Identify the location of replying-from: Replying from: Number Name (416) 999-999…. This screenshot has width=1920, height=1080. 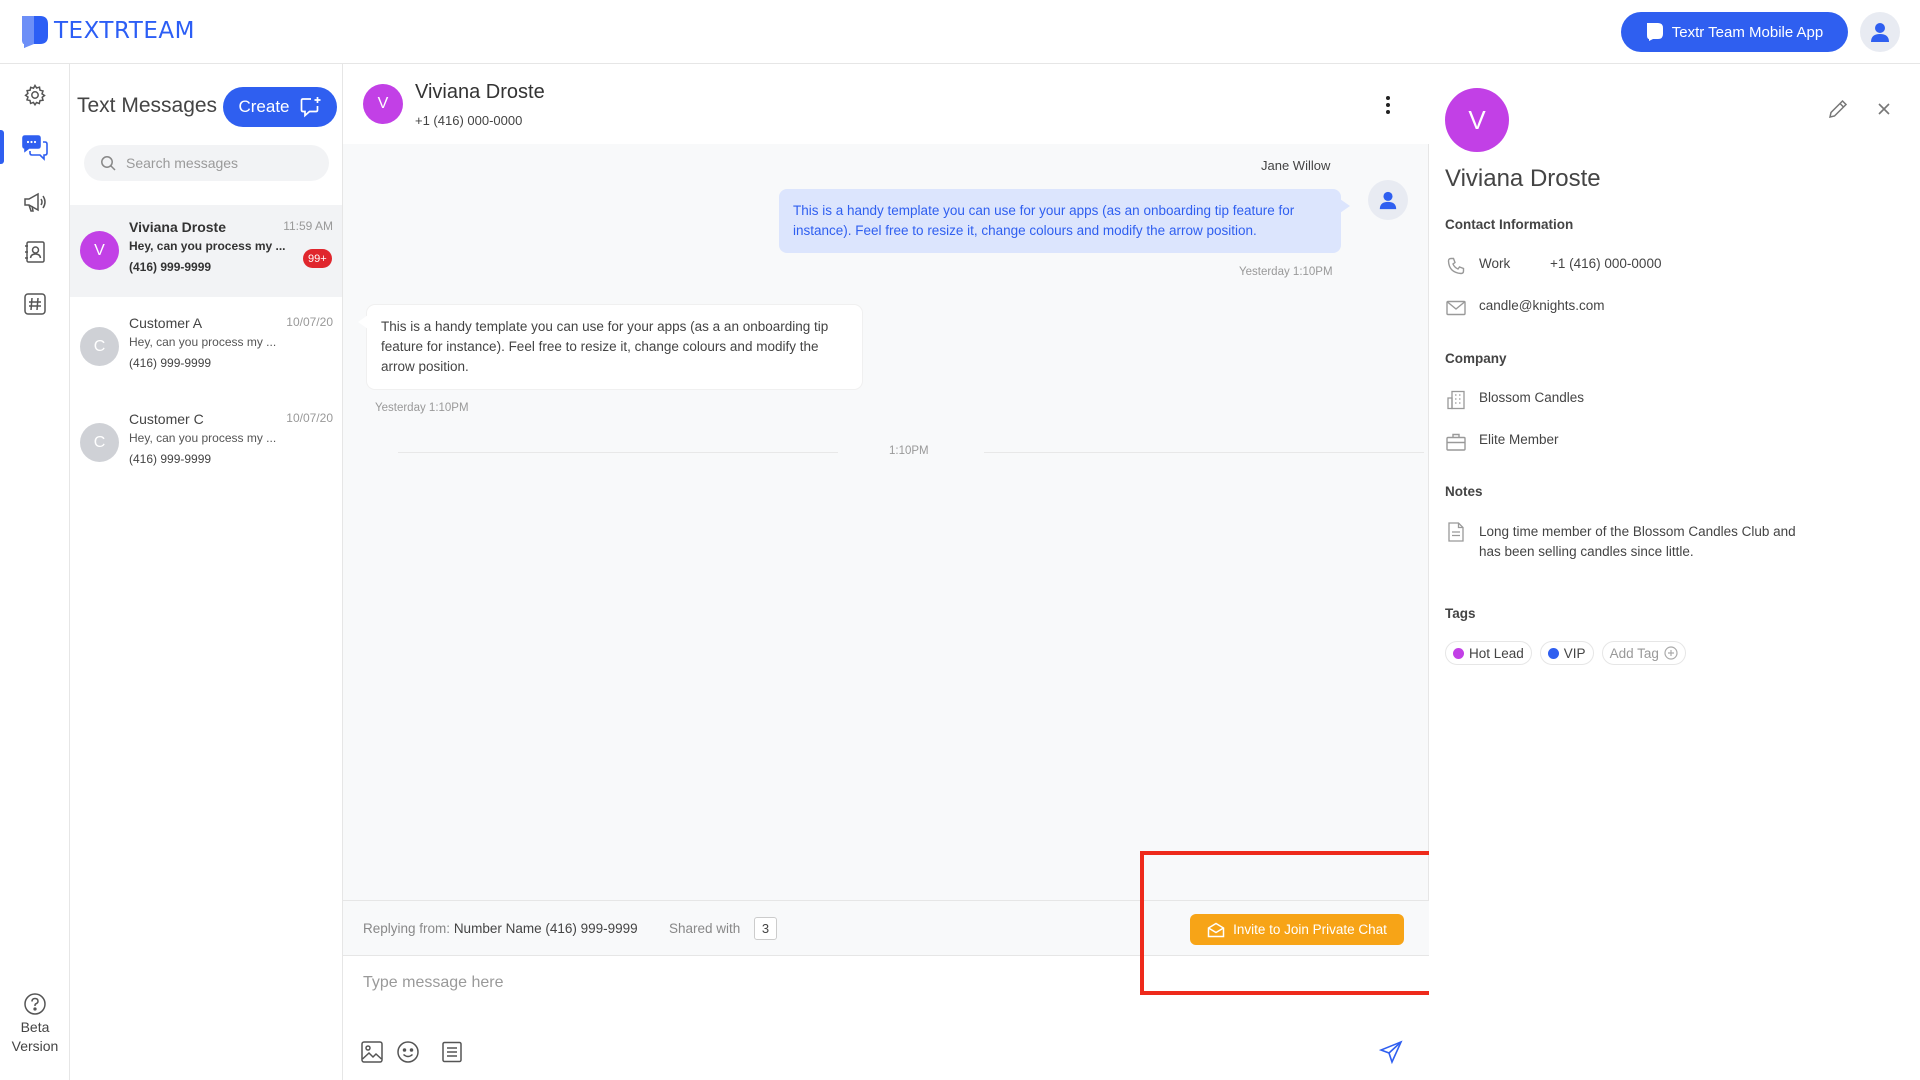
(500, 928).